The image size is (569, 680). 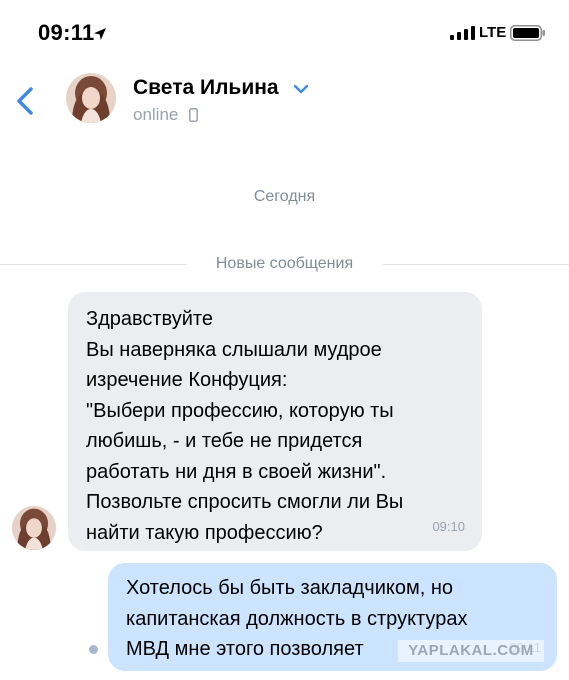 What do you see at coordinates (289, 588) in the screenshot?
I see `message-text-line: Хотелось бы быть закладчиком, но` at bounding box center [289, 588].